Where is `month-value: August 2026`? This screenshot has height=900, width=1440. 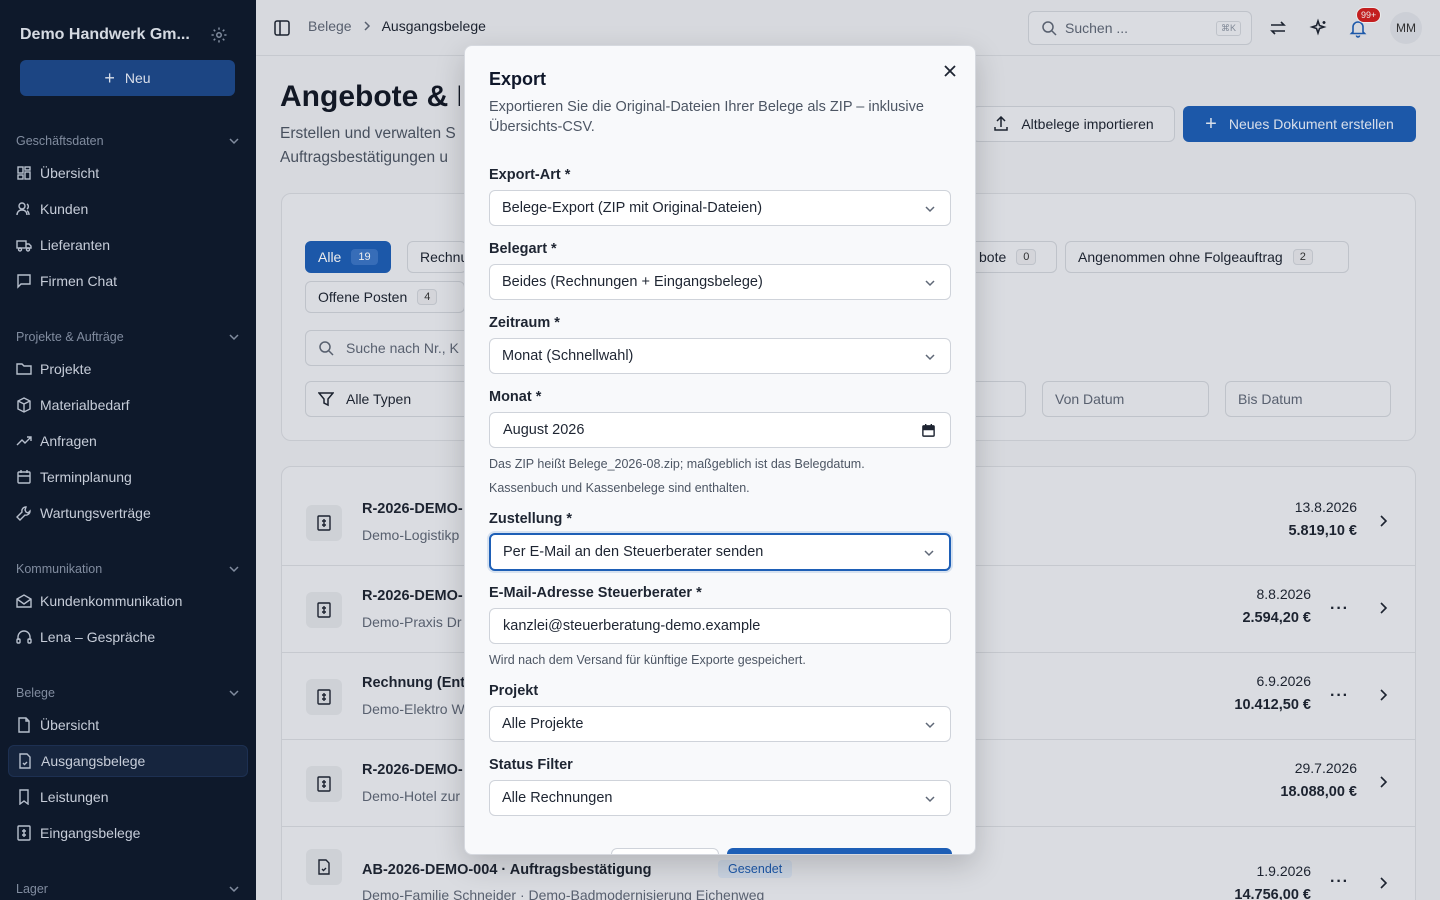
month-value: August 2026 is located at coordinates (544, 430).